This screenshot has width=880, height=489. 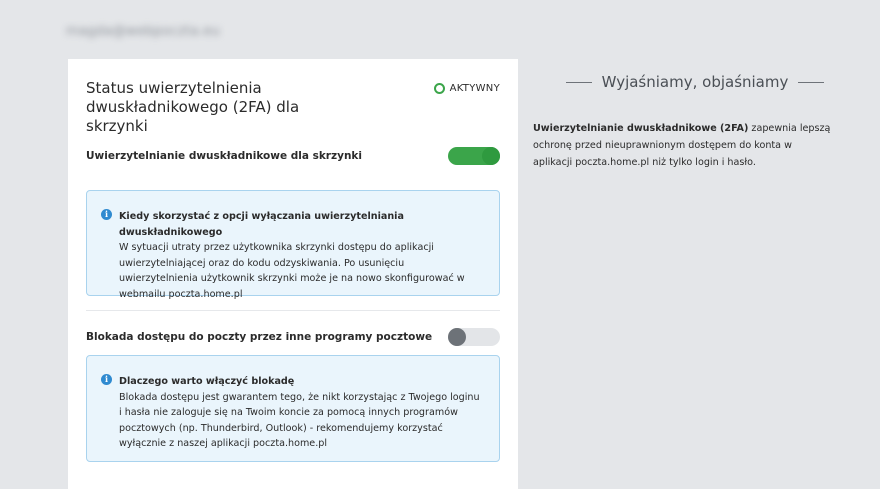 What do you see at coordinates (474, 156) in the screenshot?
I see `twofa-toggle` at bounding box center [474, 156].